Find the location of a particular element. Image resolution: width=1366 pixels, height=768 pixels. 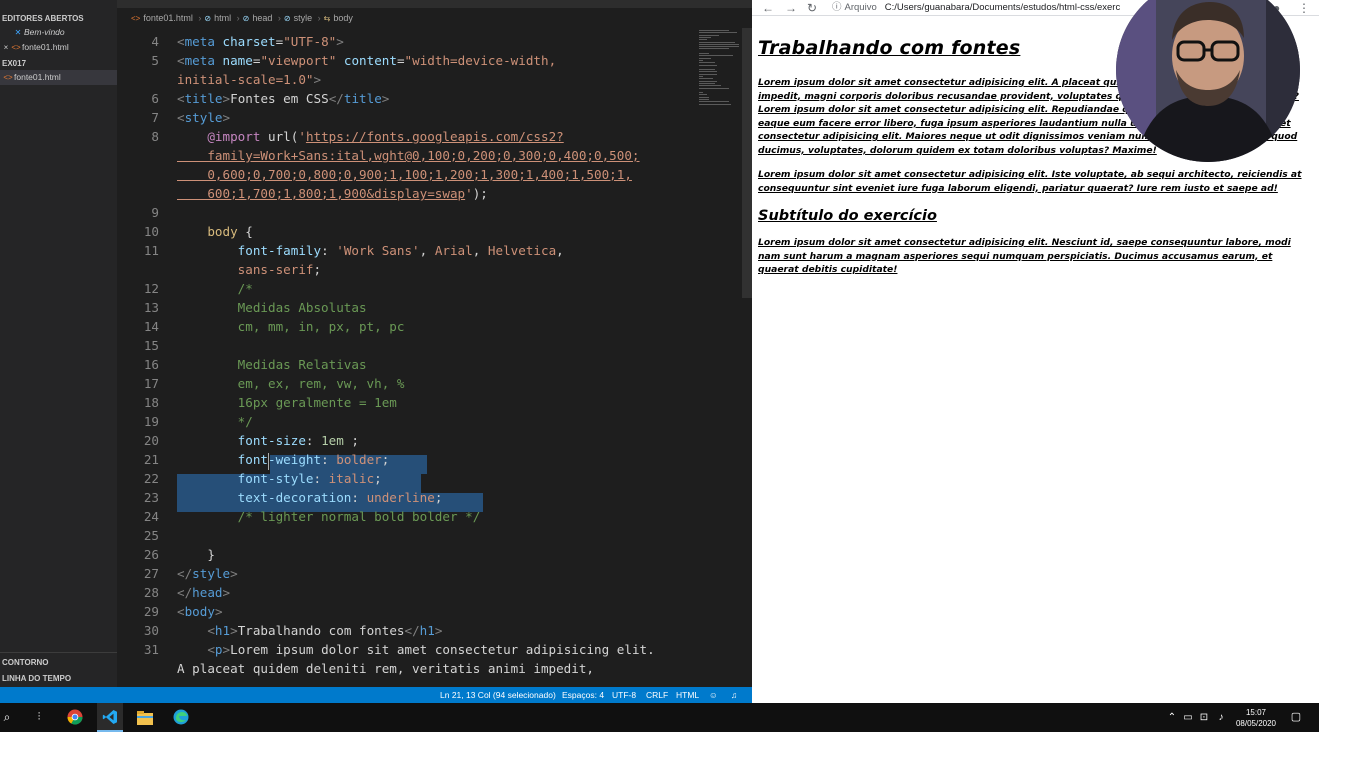

status-encoding: UTF-8 is located at coordinates (624, 695).